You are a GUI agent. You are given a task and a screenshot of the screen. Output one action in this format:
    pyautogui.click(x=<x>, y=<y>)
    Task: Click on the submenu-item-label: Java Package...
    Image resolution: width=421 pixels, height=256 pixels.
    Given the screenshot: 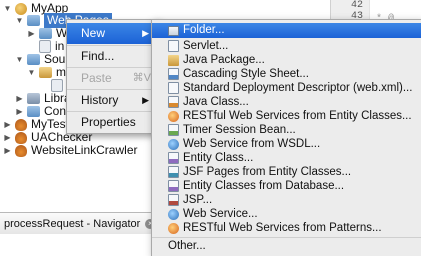 What is the action you would take?
    pyautogui.click(x=224, y=60)
    